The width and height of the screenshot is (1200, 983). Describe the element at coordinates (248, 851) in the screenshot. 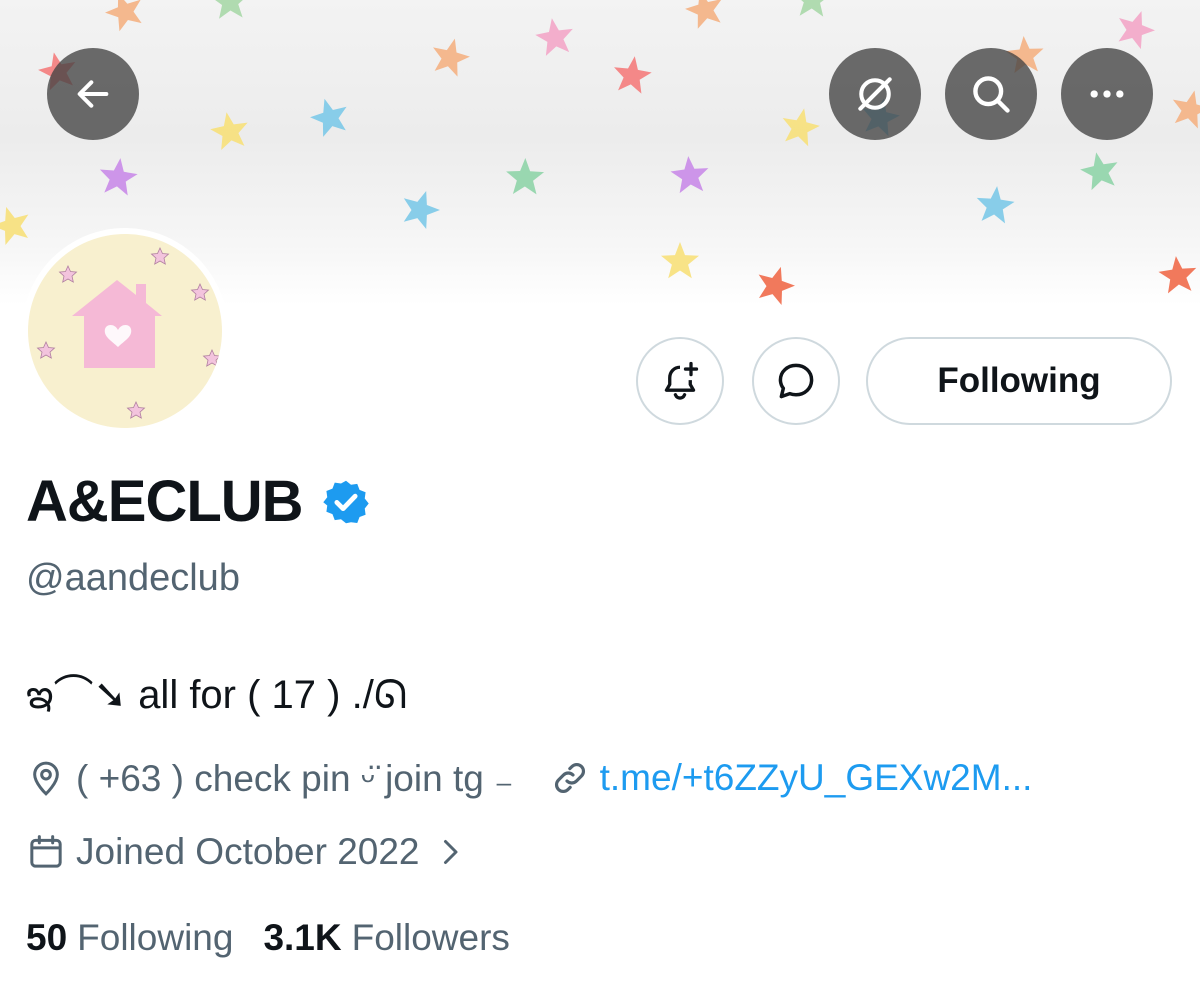

I see `joined-text: Joined October 2022` at that location.